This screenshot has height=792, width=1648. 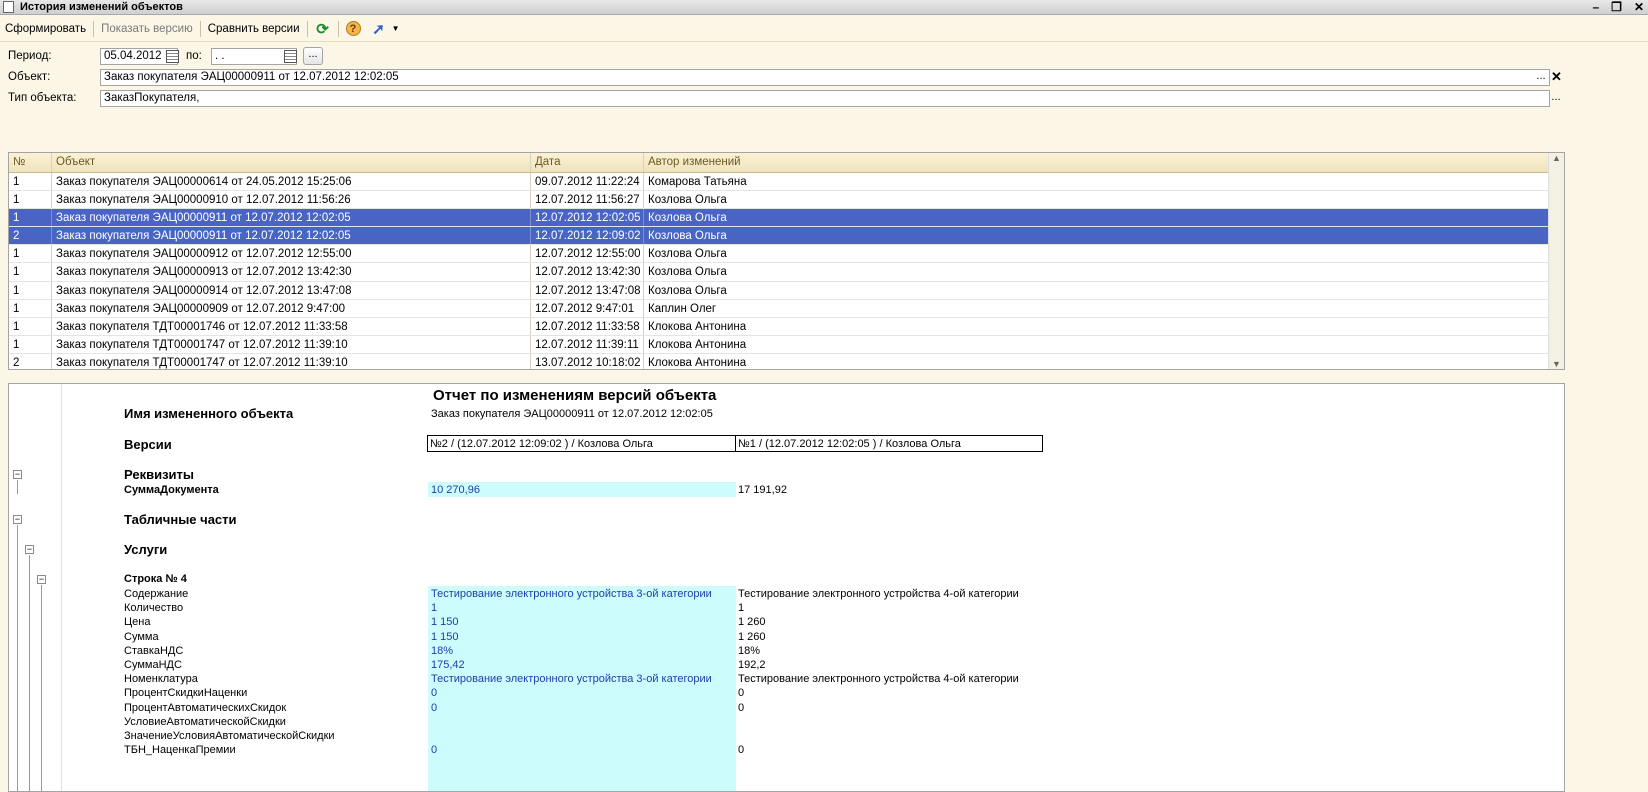 I want to click on collapse-requisites-icon: −, so click(x=17, y=474).